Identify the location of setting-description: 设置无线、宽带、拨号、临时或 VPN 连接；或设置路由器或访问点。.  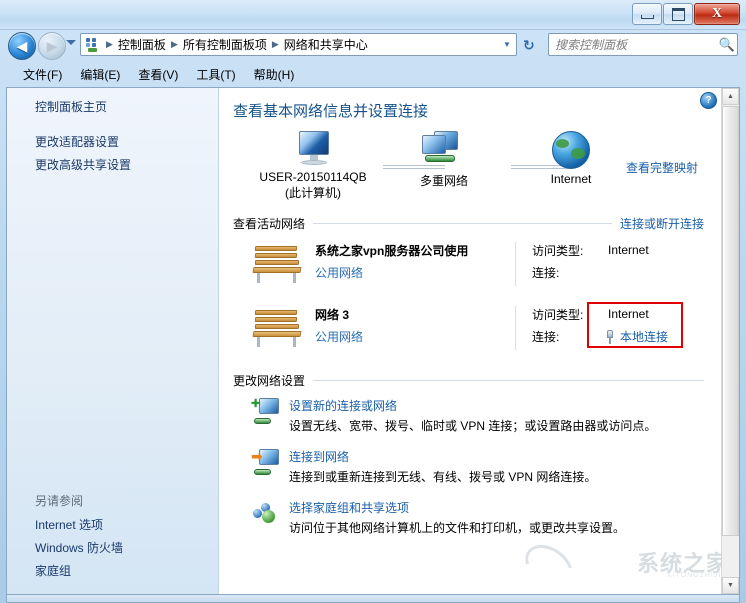
(473, 426).